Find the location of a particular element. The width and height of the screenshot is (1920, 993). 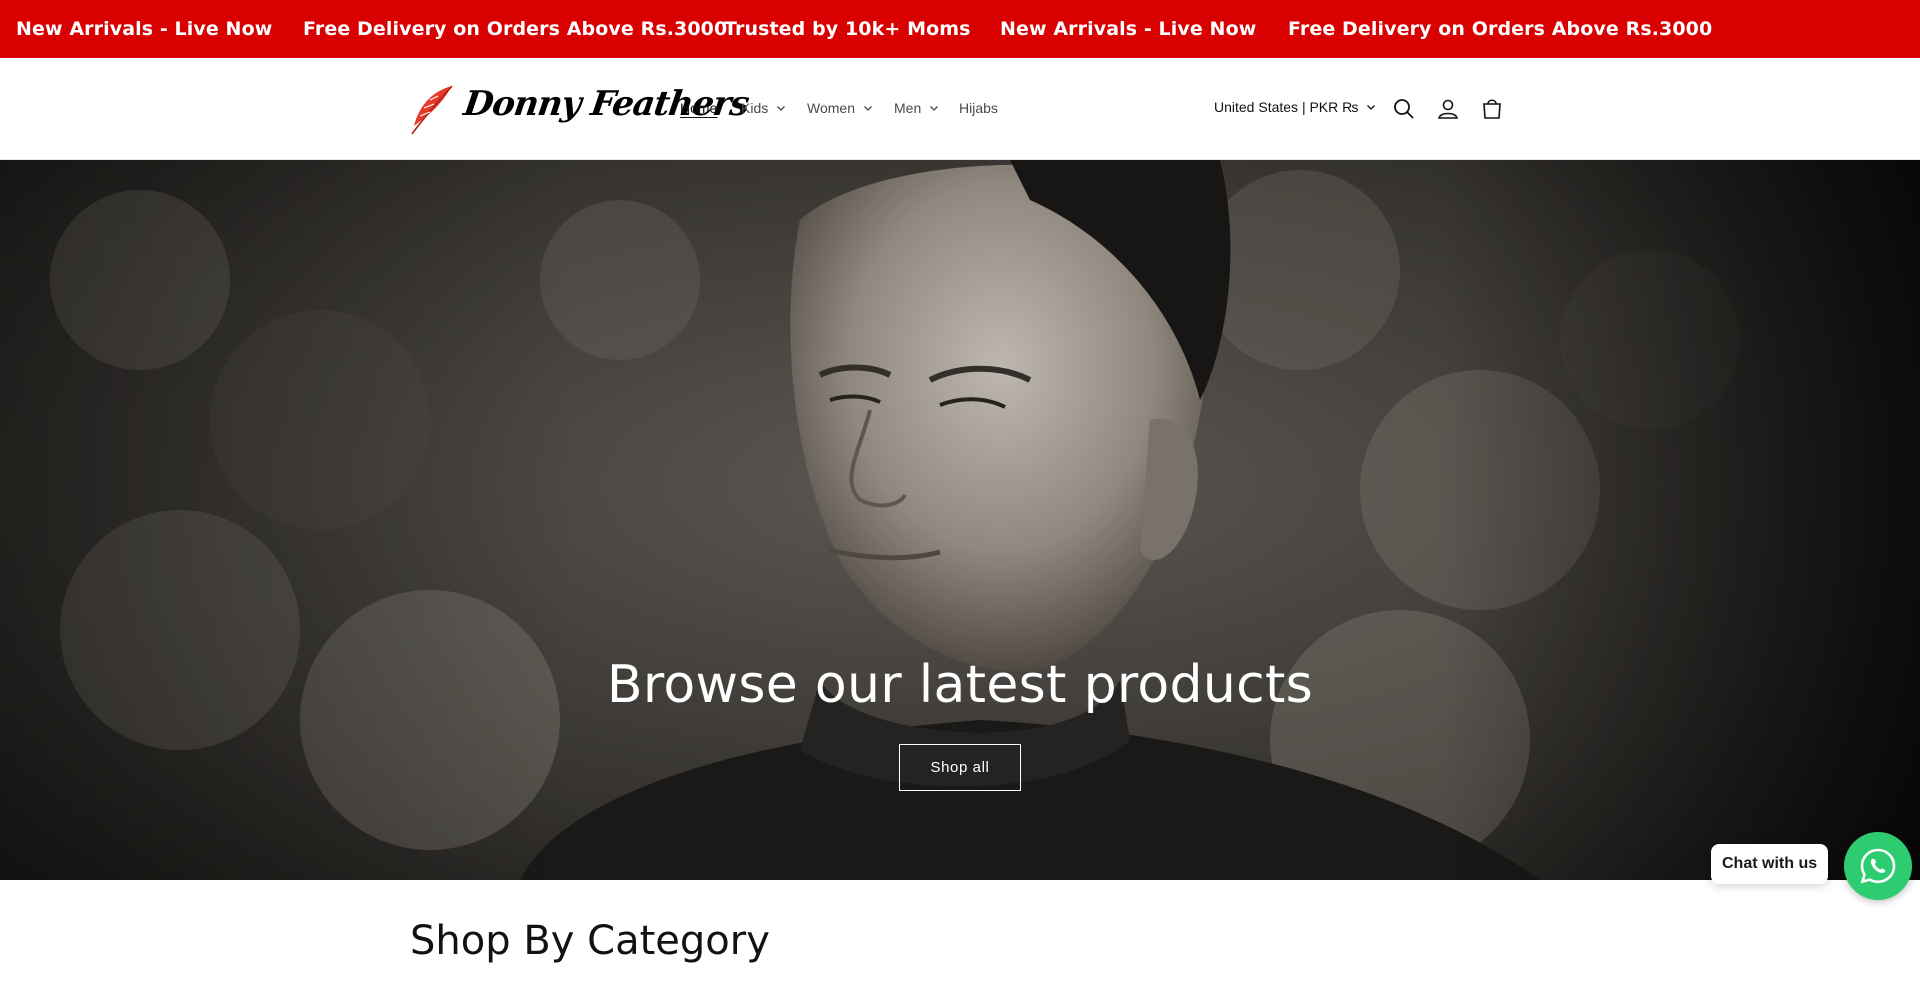

section-title: Shop By Category is located at coordinates (590, 941).